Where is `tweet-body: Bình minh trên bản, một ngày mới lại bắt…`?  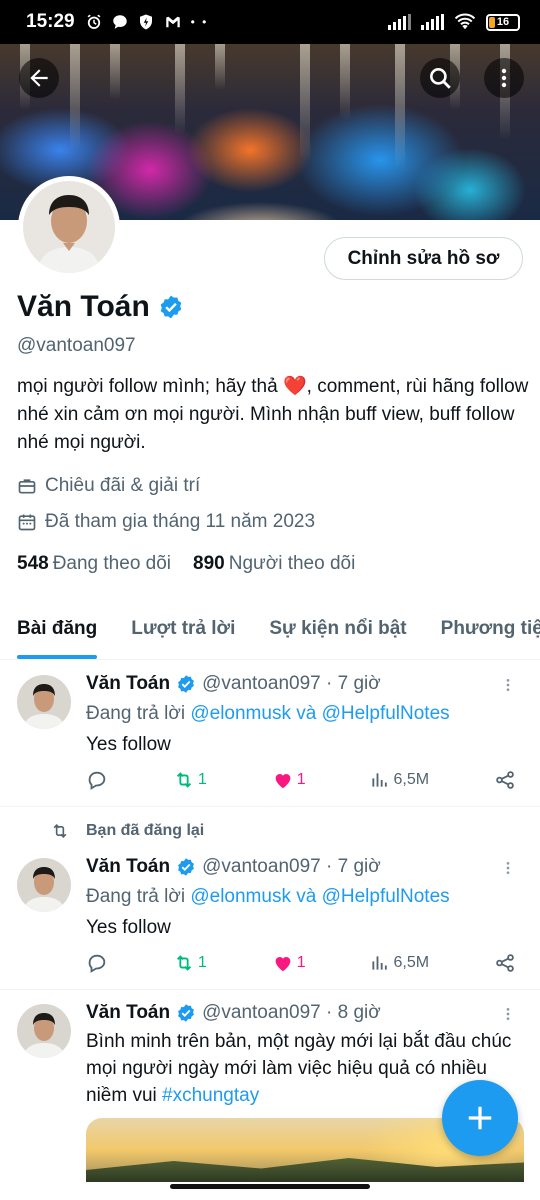 tweet-body: Bình minh trên bản, một ngày mới lại bắt… is located at coordinates (299, 1068).